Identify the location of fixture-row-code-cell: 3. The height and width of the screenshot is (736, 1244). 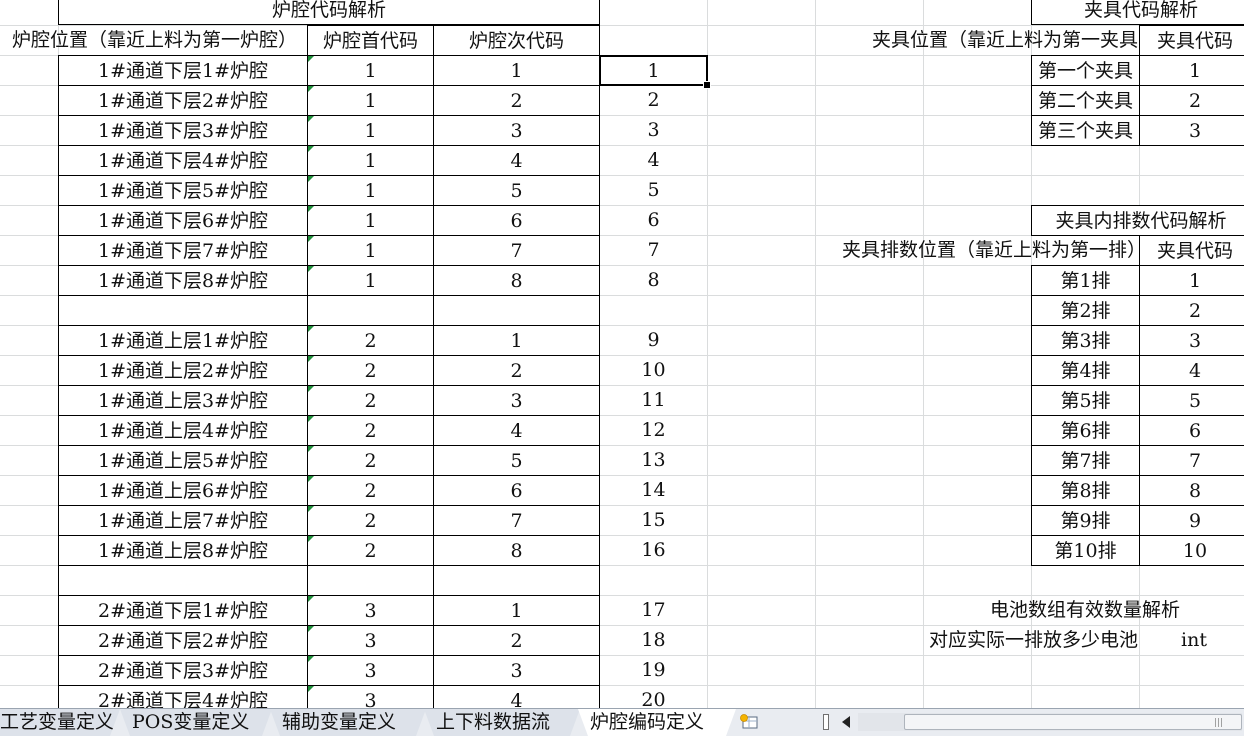
(1191, 340).